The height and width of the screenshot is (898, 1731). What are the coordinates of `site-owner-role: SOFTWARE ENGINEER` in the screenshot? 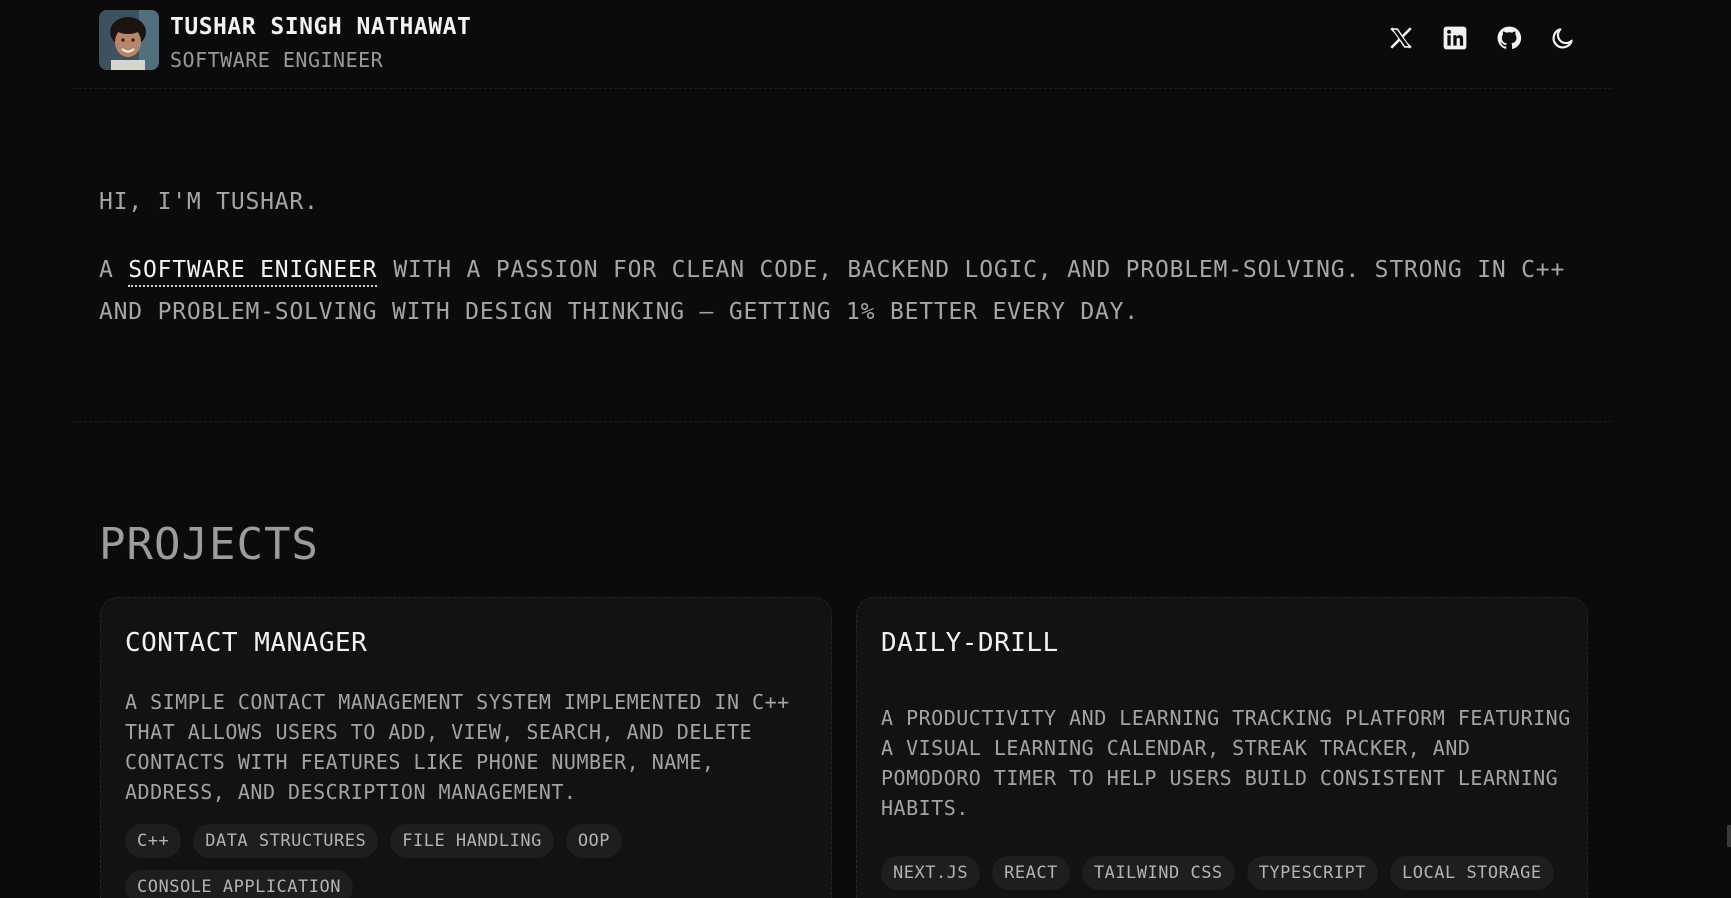 It's located at (277, 60).